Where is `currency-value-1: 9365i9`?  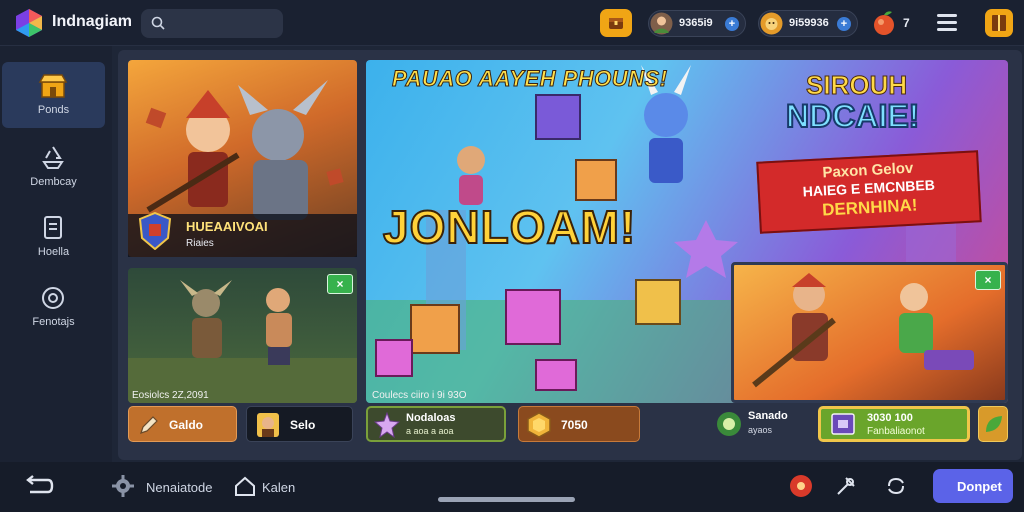 currency-value-1: 9365i9 is located at coordinates (696, 23).